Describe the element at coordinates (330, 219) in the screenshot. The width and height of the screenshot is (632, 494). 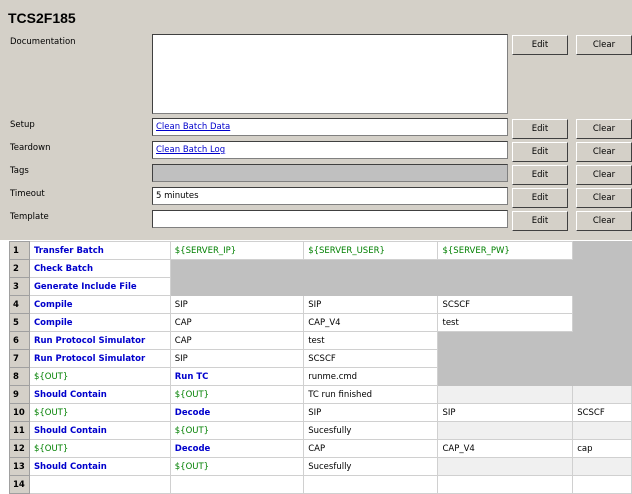
I see `template-field` at that location.